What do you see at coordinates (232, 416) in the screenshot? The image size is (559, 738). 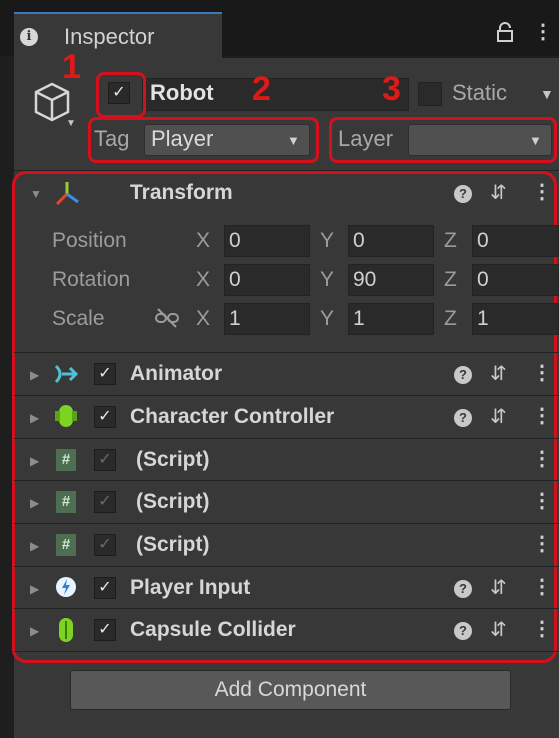 I see `character-controller-title: Character Controller` at bounding box center [232, 416].